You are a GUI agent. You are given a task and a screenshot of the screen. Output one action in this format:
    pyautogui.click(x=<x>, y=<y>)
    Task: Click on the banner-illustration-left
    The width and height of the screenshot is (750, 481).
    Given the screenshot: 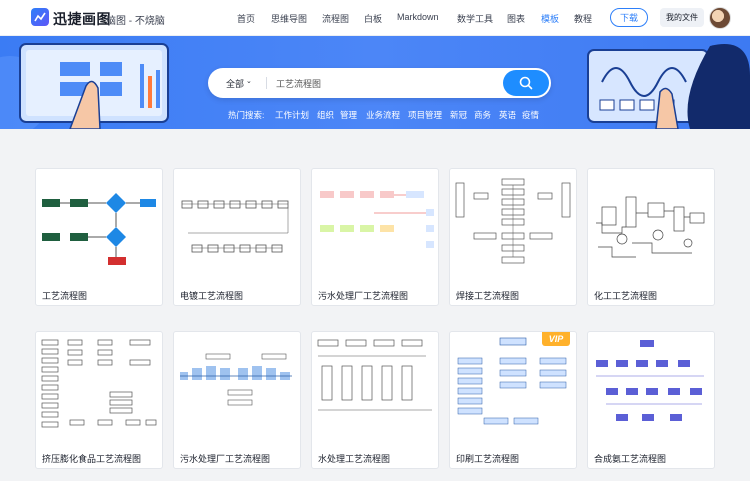 What is the action you would take?
    pyautogui.click(x=84, y=86)
    